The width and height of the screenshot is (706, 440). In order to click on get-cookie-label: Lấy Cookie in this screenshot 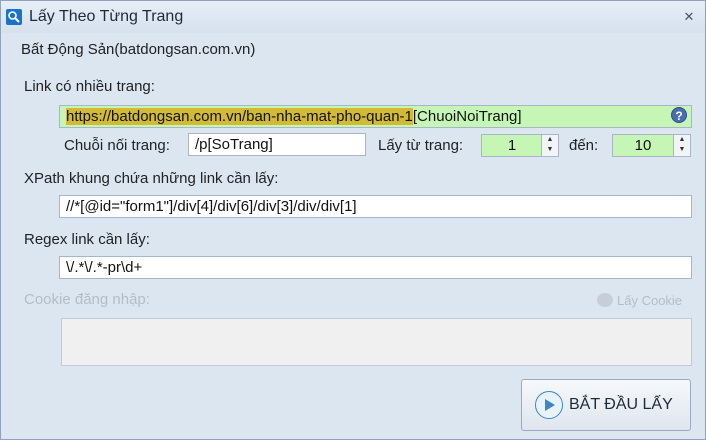, I will do `click(650, 300)`.